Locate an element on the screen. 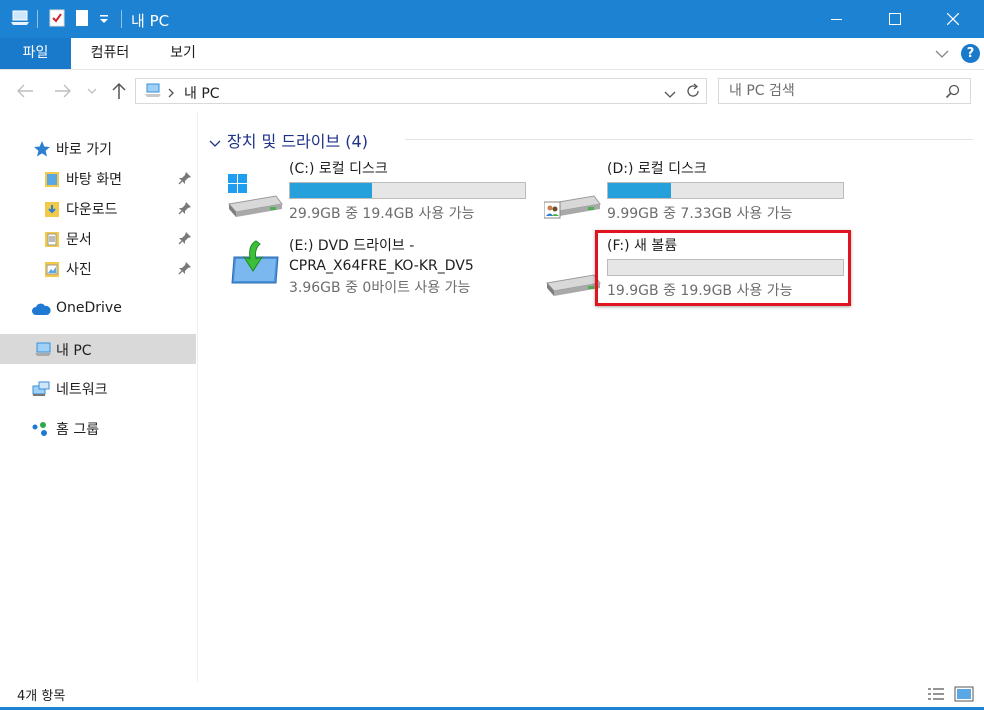  sidebar-item-quick-access: 바로 가기 is located at coordinates (98, 148).